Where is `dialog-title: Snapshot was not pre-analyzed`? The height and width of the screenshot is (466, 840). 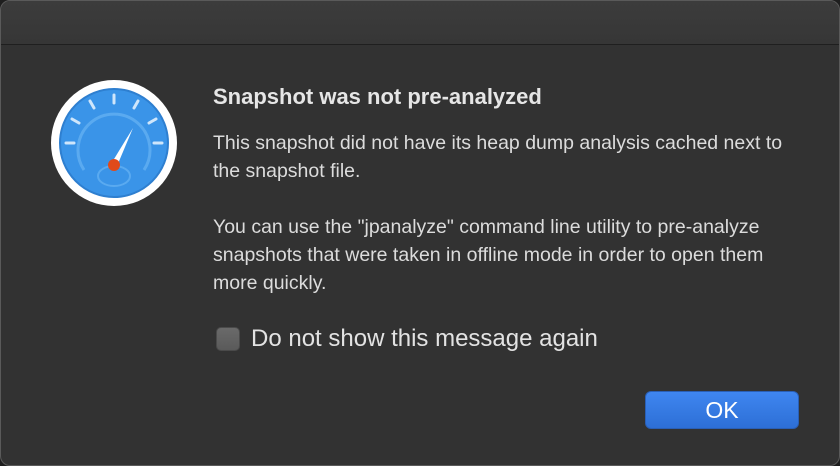 dialog-title: Snapshot was not pre-analyzed is located at coordinates (377, 96).